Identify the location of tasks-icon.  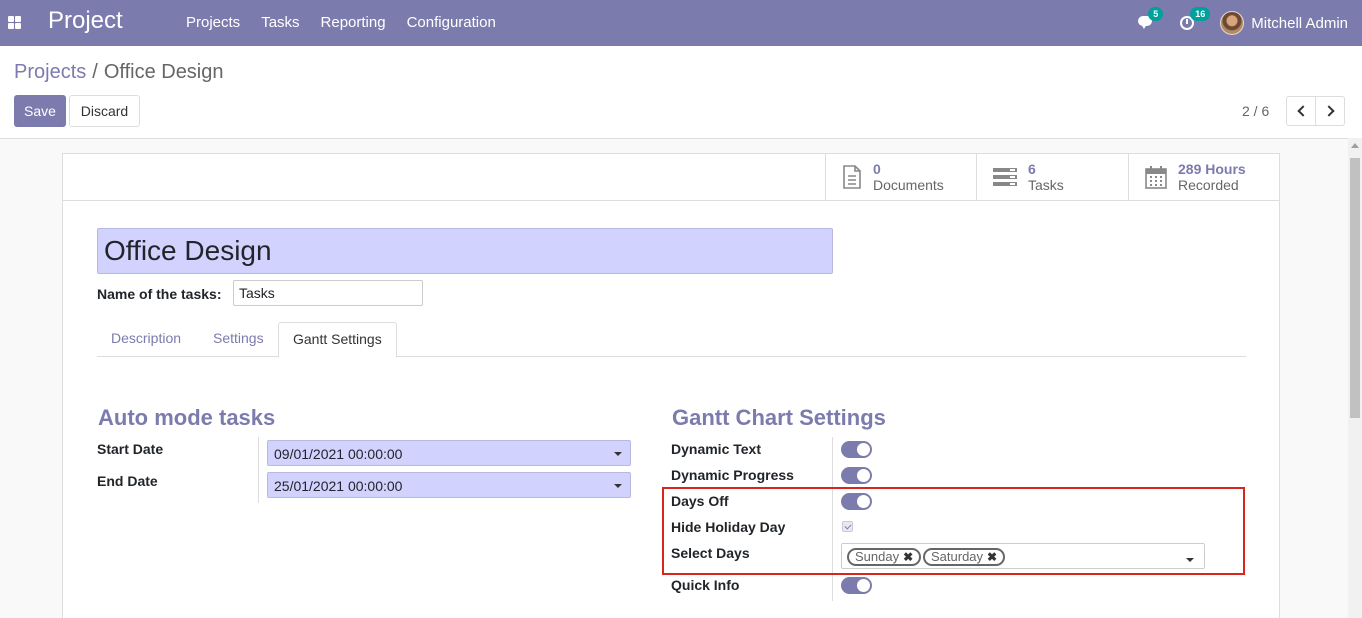
(1005, 177).